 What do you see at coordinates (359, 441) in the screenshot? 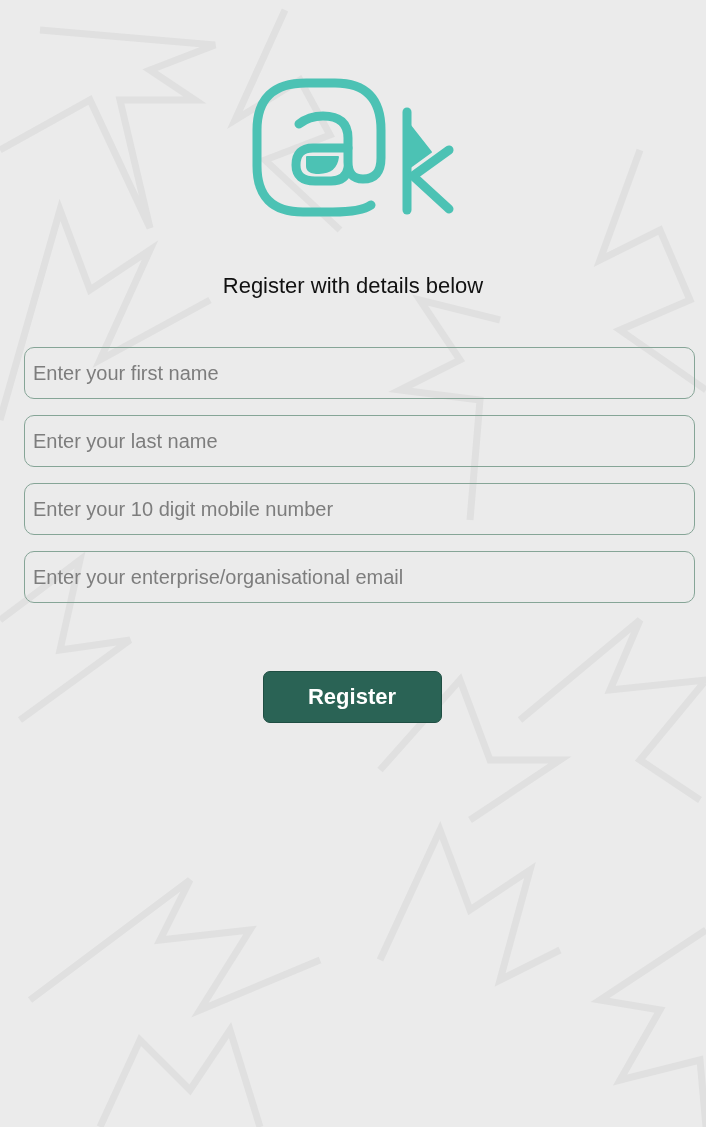
I see `input-field: Enter your last name` at bounding box center [359, 441].